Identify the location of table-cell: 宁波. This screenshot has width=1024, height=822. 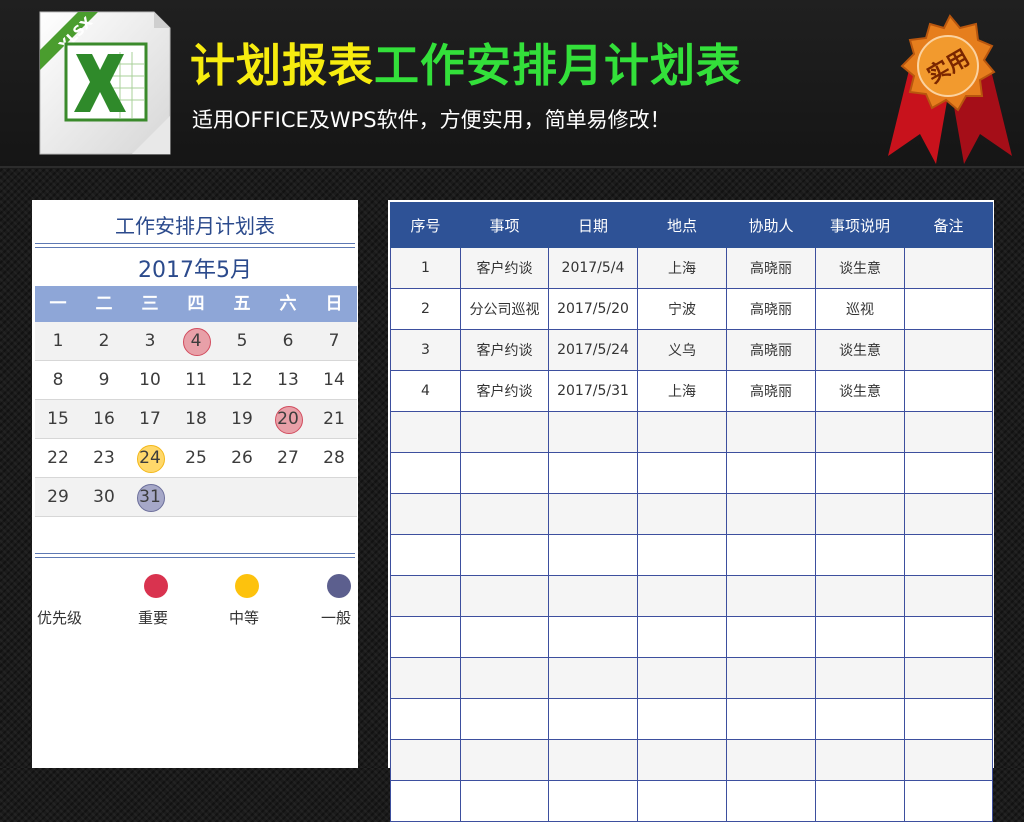
(682, 309).